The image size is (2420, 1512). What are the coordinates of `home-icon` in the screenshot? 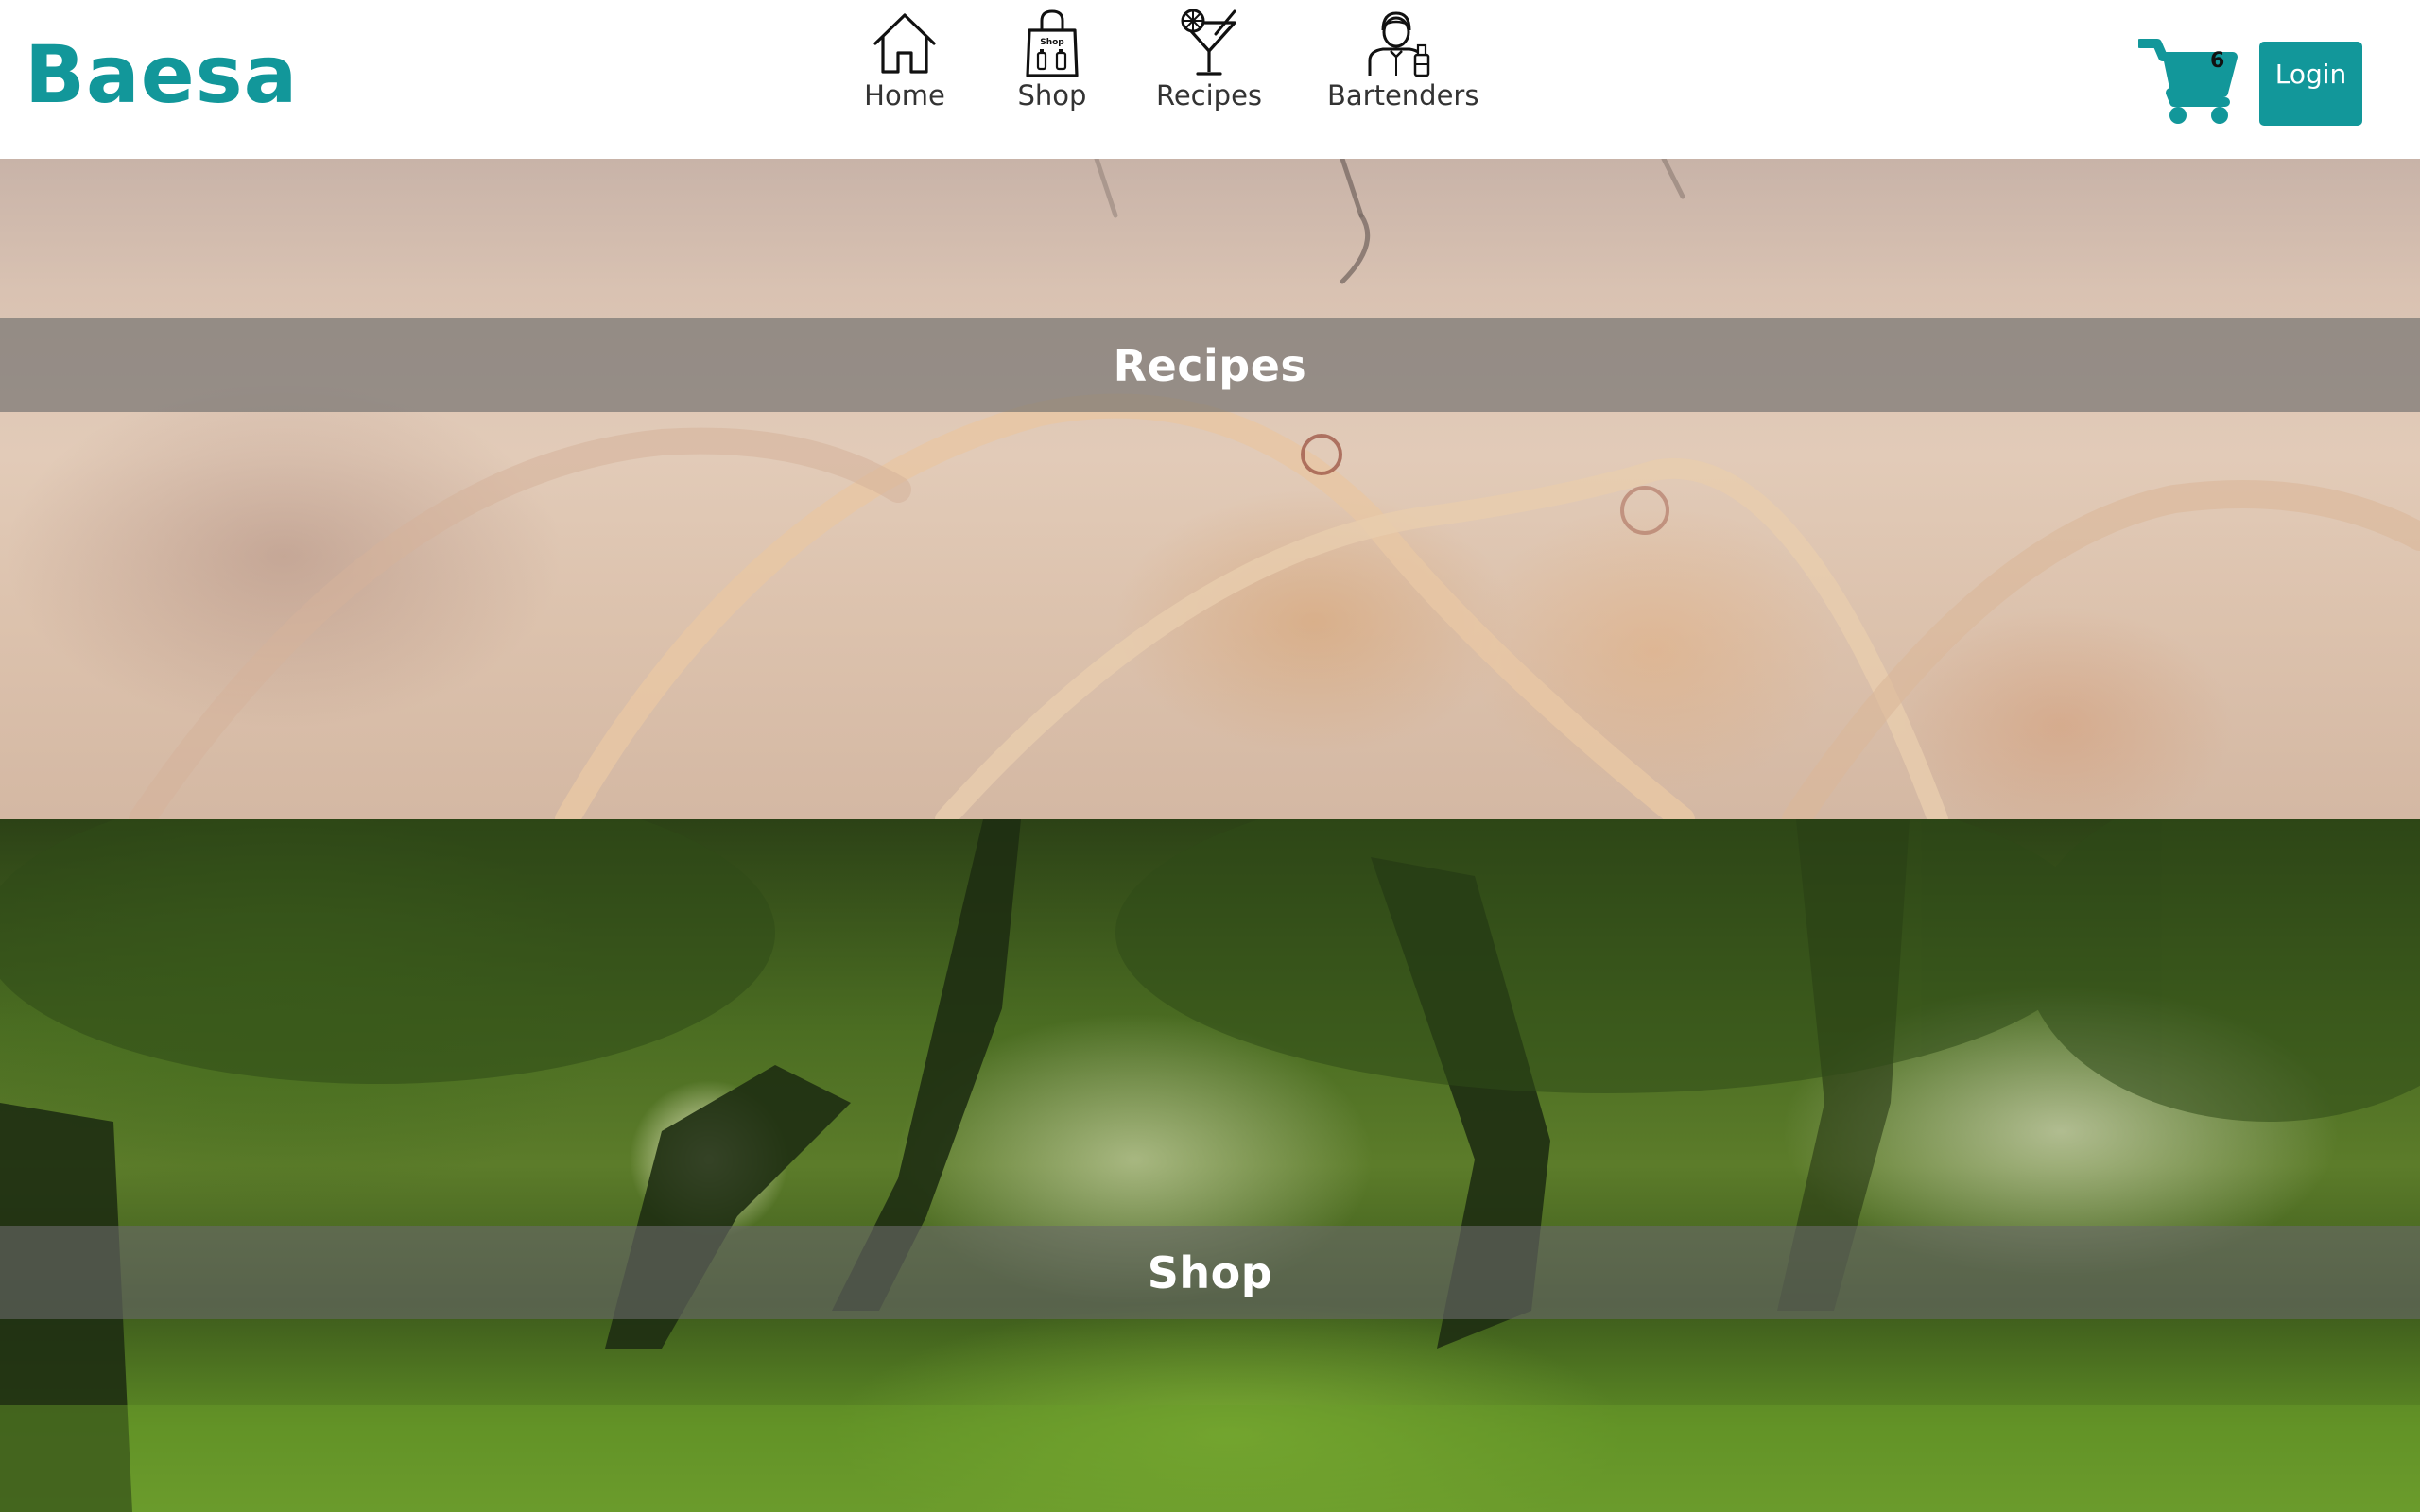 It's located at (904, 43).